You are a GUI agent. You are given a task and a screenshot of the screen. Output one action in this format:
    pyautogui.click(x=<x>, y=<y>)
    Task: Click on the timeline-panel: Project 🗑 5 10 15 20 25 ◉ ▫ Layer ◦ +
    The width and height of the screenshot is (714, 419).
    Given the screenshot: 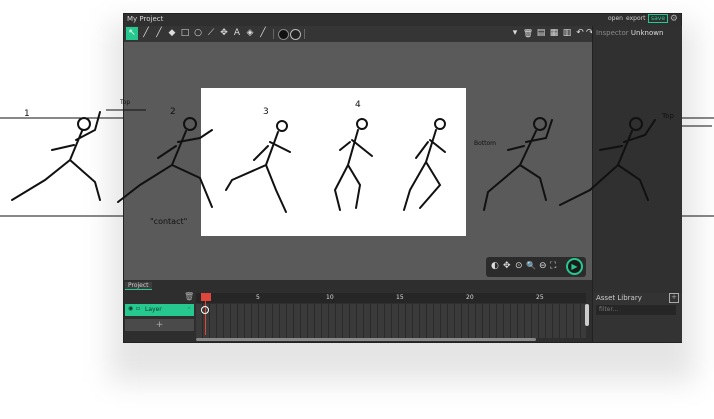 What is the action you would take?
    pyautogui.click(x=358, y=311)
    